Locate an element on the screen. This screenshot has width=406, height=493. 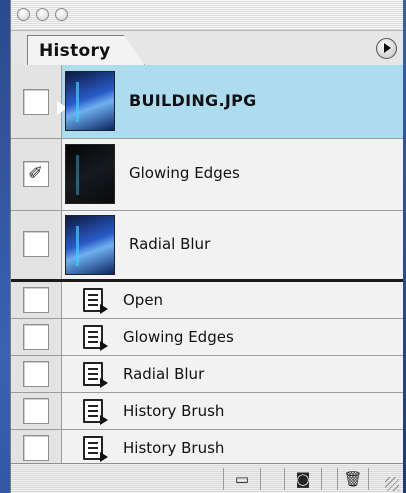
zoom-window-button is located at coordinates (61, 14).